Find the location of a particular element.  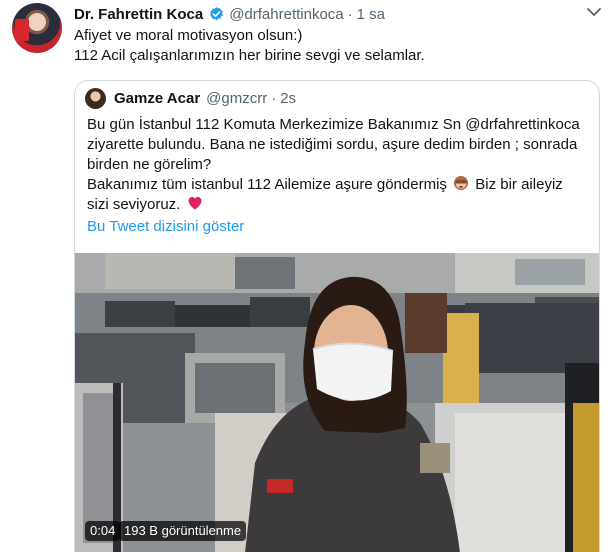

quoted-tweet-timestamp: 2s is located at coordinates (288, 98).